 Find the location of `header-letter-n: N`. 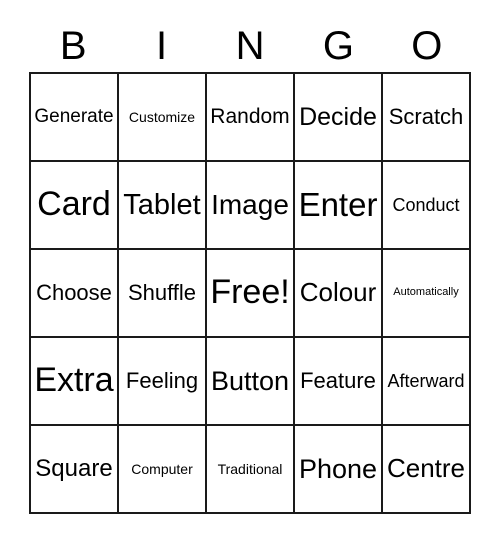

header-letter-n: N is located at coordinates (250, 46).